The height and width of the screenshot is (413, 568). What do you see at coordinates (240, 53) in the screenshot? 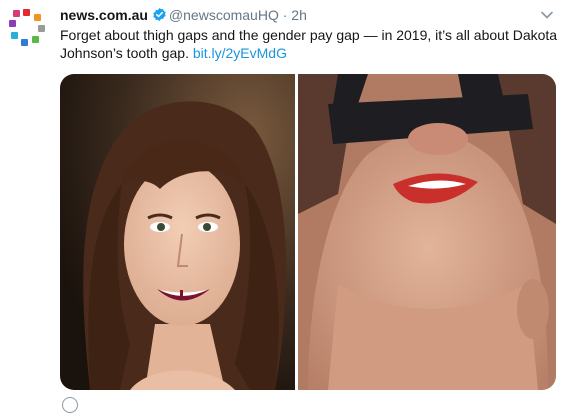
I see `tweet-link: bit.ly/2yEvMdG` at bounding box center [240, 53].